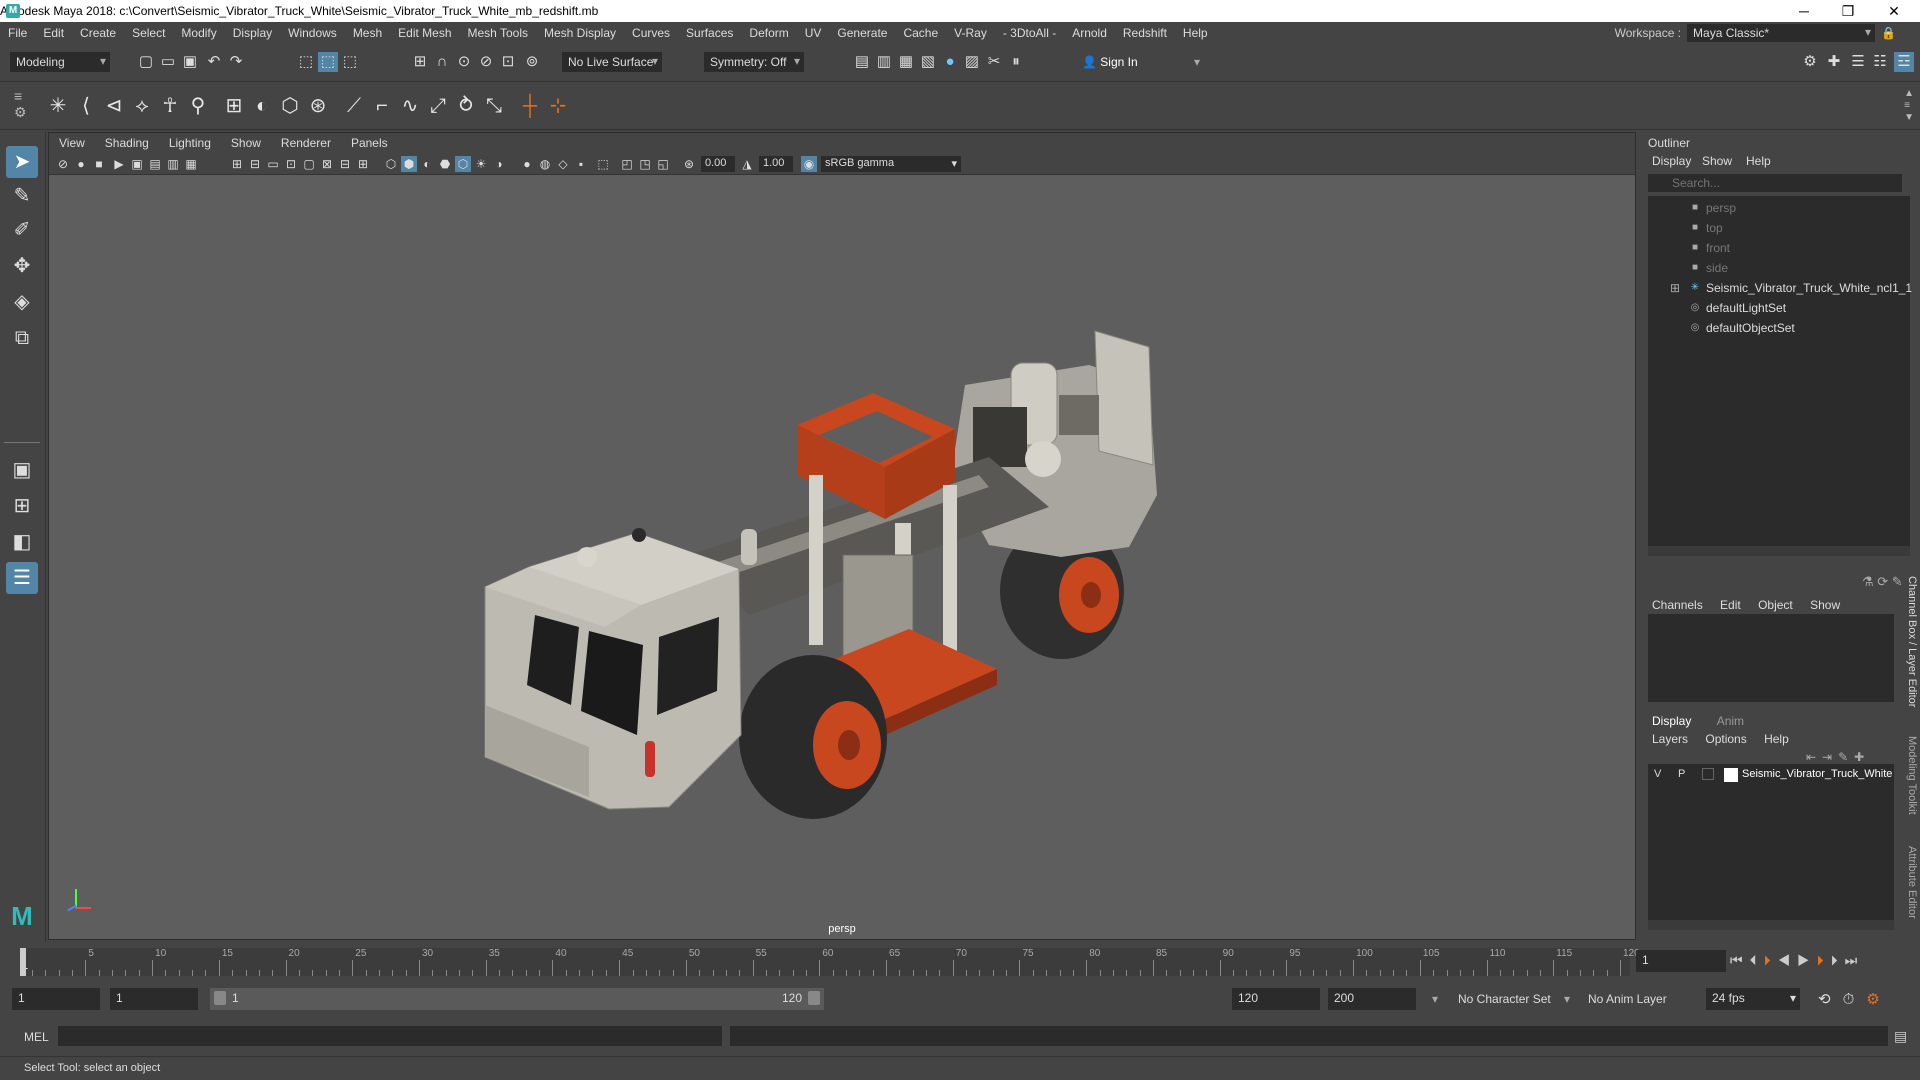 The height and width of the screenshot is (1080, 1920). I want to click on menu-mesh-display: Mesh Display, so click(580, 33).